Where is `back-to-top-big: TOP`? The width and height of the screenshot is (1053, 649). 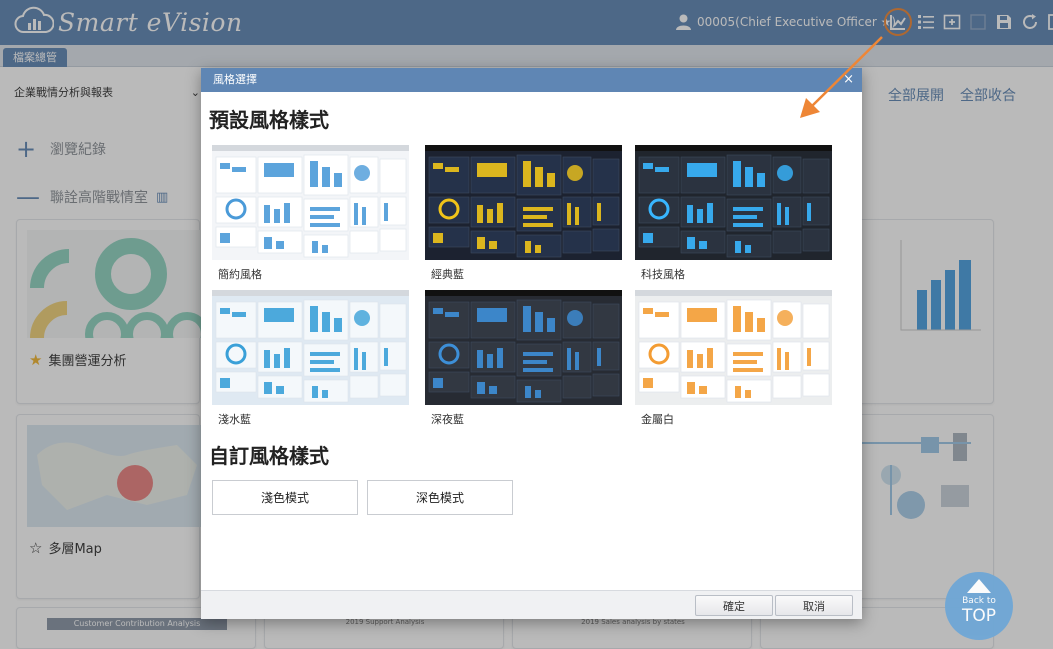 back-to-top-big: TOP is located at coordinates (979, 616).